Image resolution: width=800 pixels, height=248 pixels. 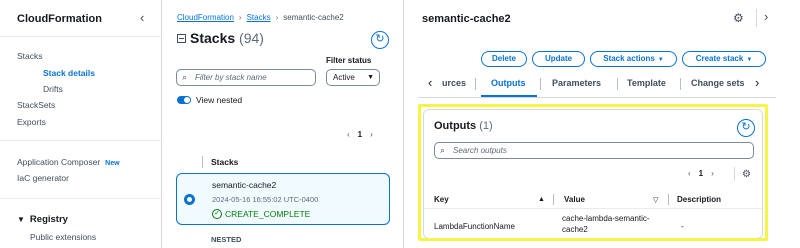 I want to click on tab-outputs: Outputs, so click(x=508, y=83).